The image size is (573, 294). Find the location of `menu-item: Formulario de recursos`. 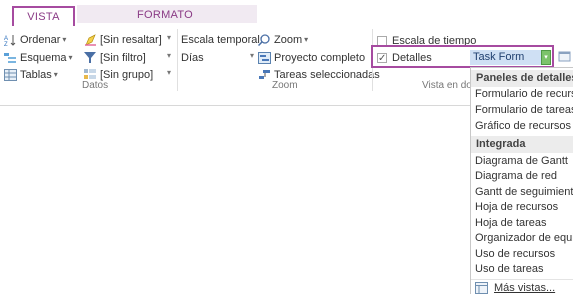

menu-item: Formulario de recursos is located at coordinates (522, 94).